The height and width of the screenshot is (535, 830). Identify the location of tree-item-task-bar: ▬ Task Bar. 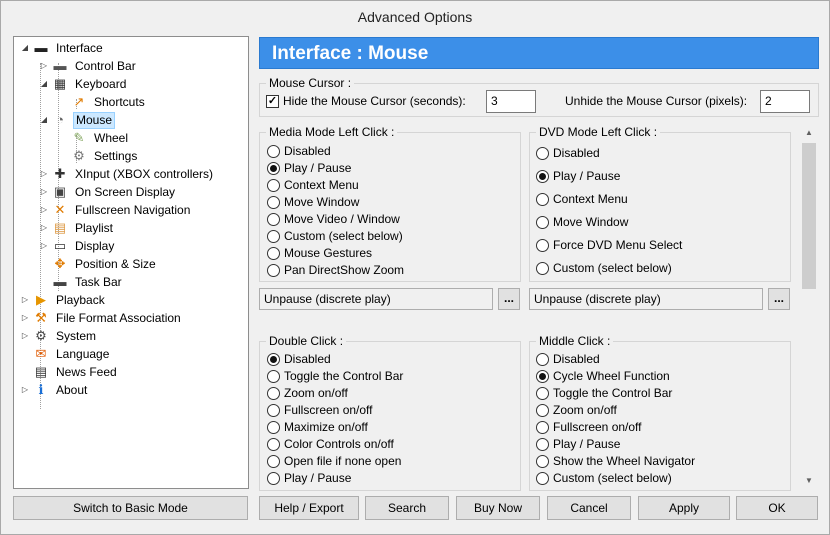
(81, 282).